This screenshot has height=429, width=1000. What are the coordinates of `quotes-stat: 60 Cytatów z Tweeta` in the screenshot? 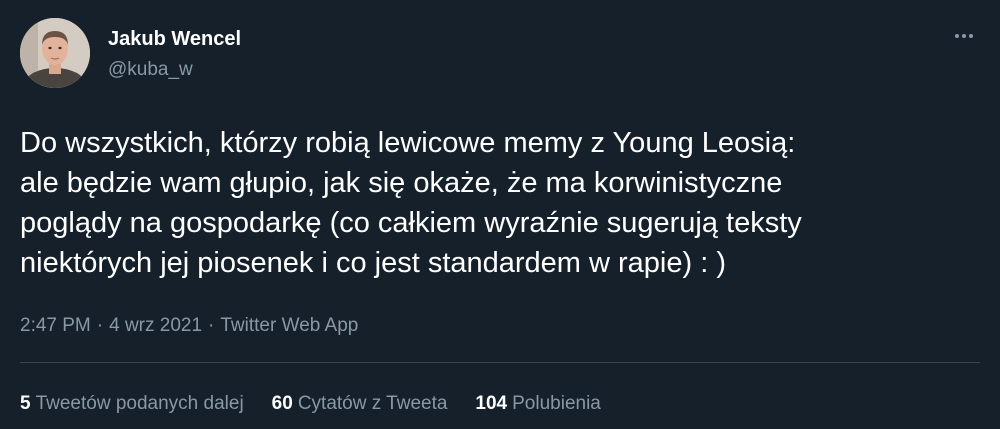 It's located at (360, 404).